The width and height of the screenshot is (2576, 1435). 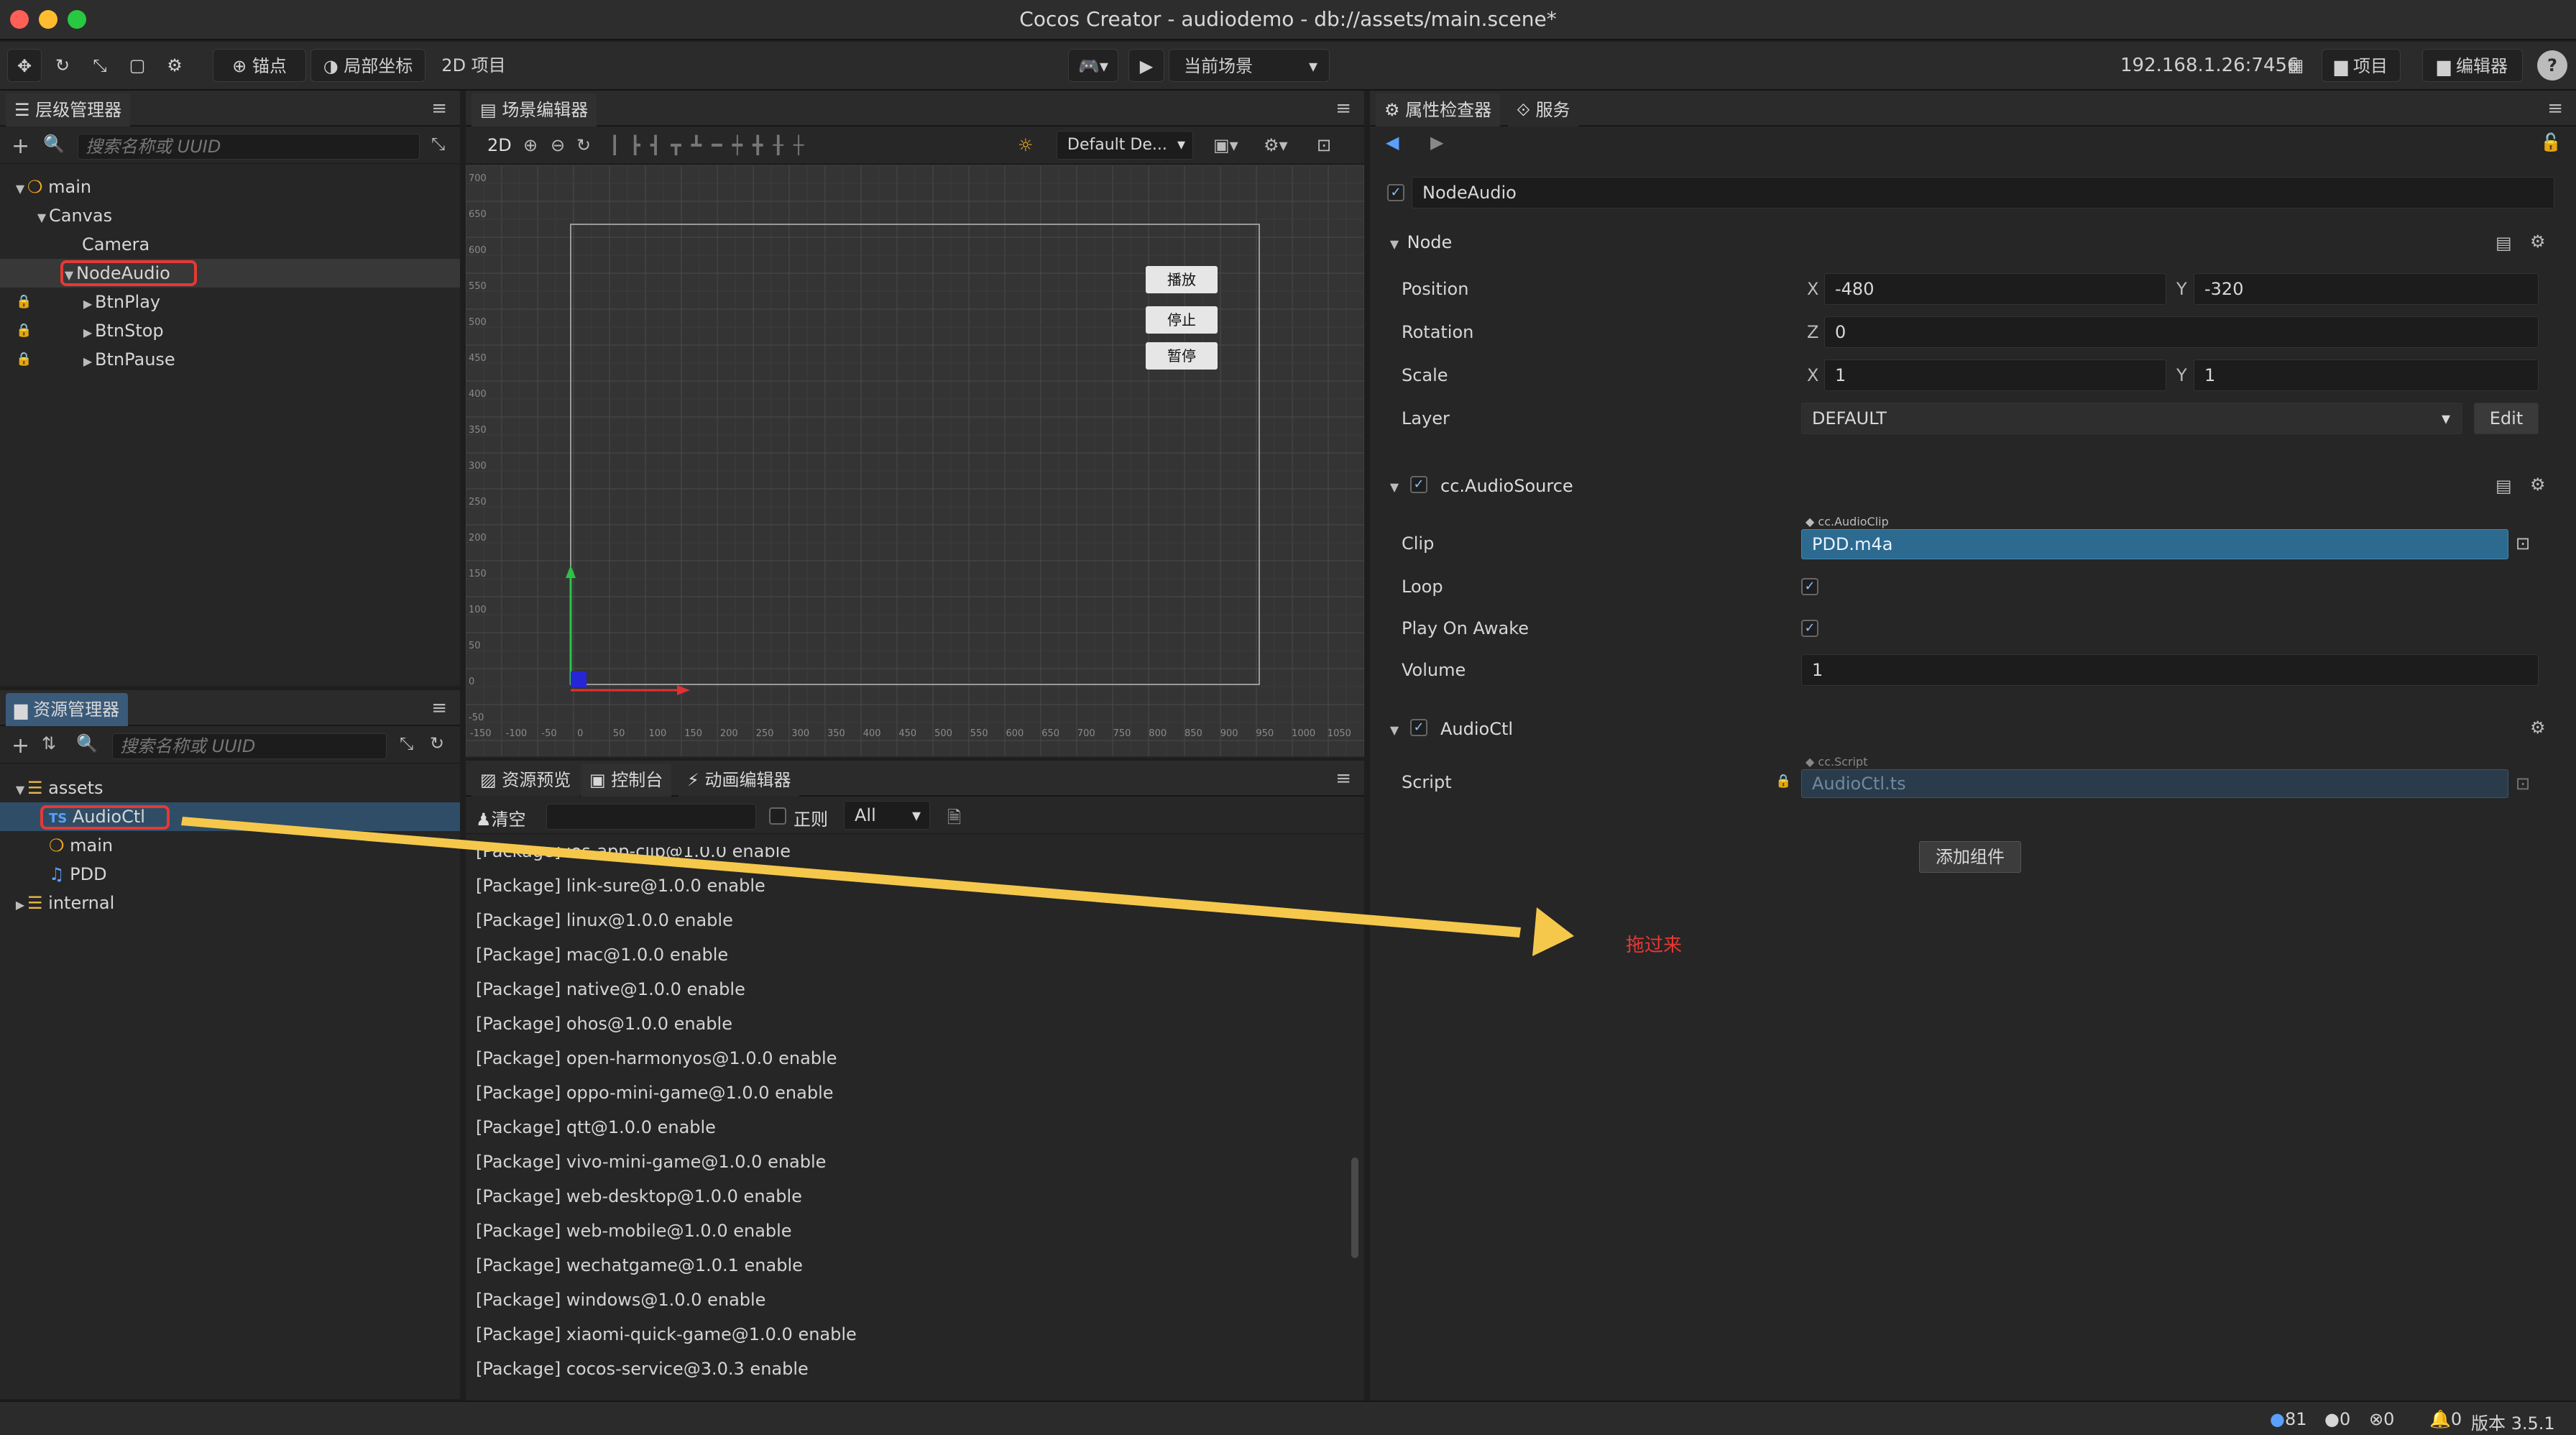 I want to click on tab-scene: ▤ 场景编辑器, so click(x=534, y=110).